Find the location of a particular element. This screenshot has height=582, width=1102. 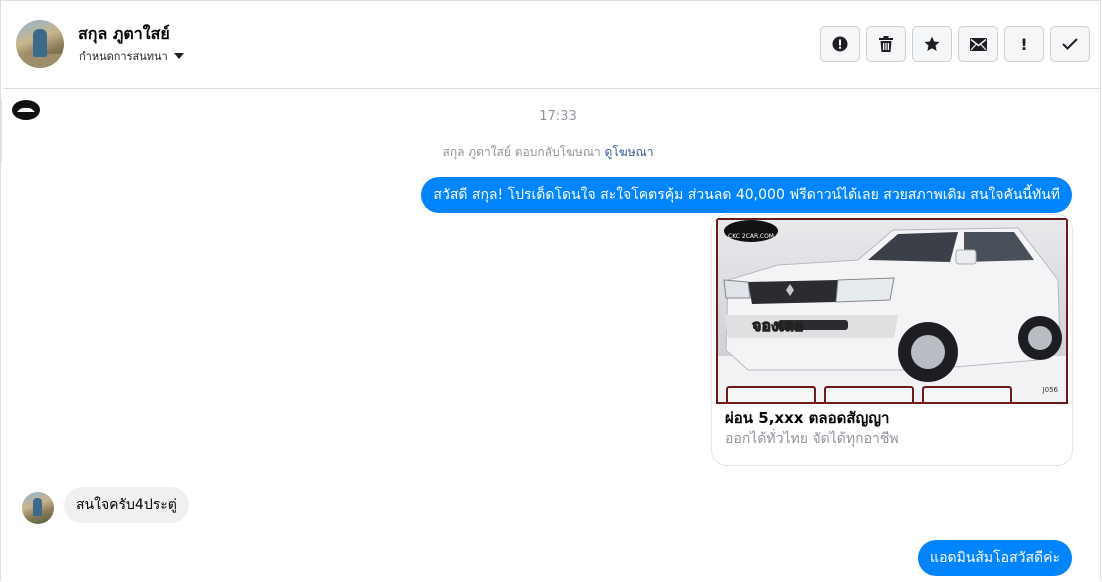

star-button is located at coordinates (932, 44).